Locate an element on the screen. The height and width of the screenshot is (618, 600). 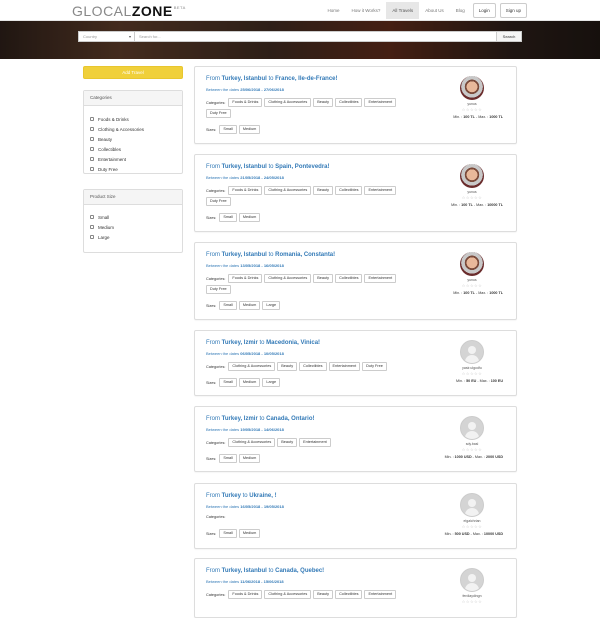
traveler-username: elgaichrian is located at coordinates (472, 521).